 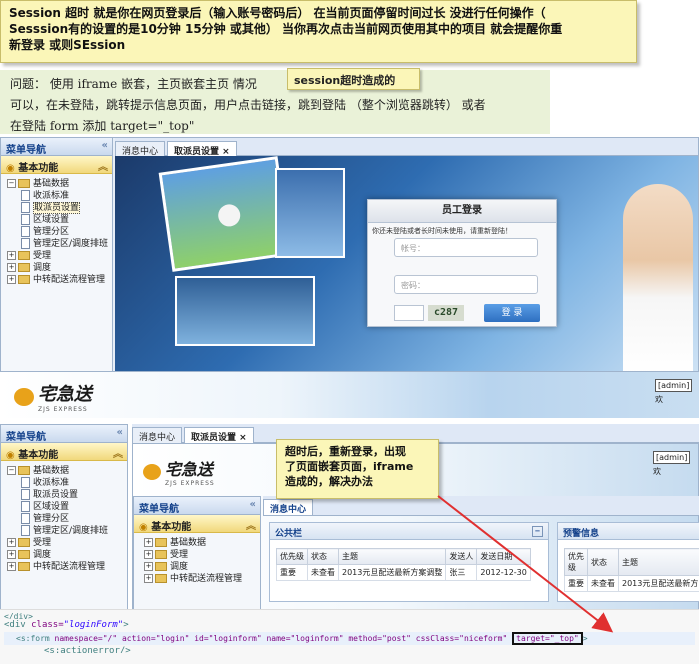 I want to click on sidebar-header: 菜单导航 «, so click(x=56, y=147).